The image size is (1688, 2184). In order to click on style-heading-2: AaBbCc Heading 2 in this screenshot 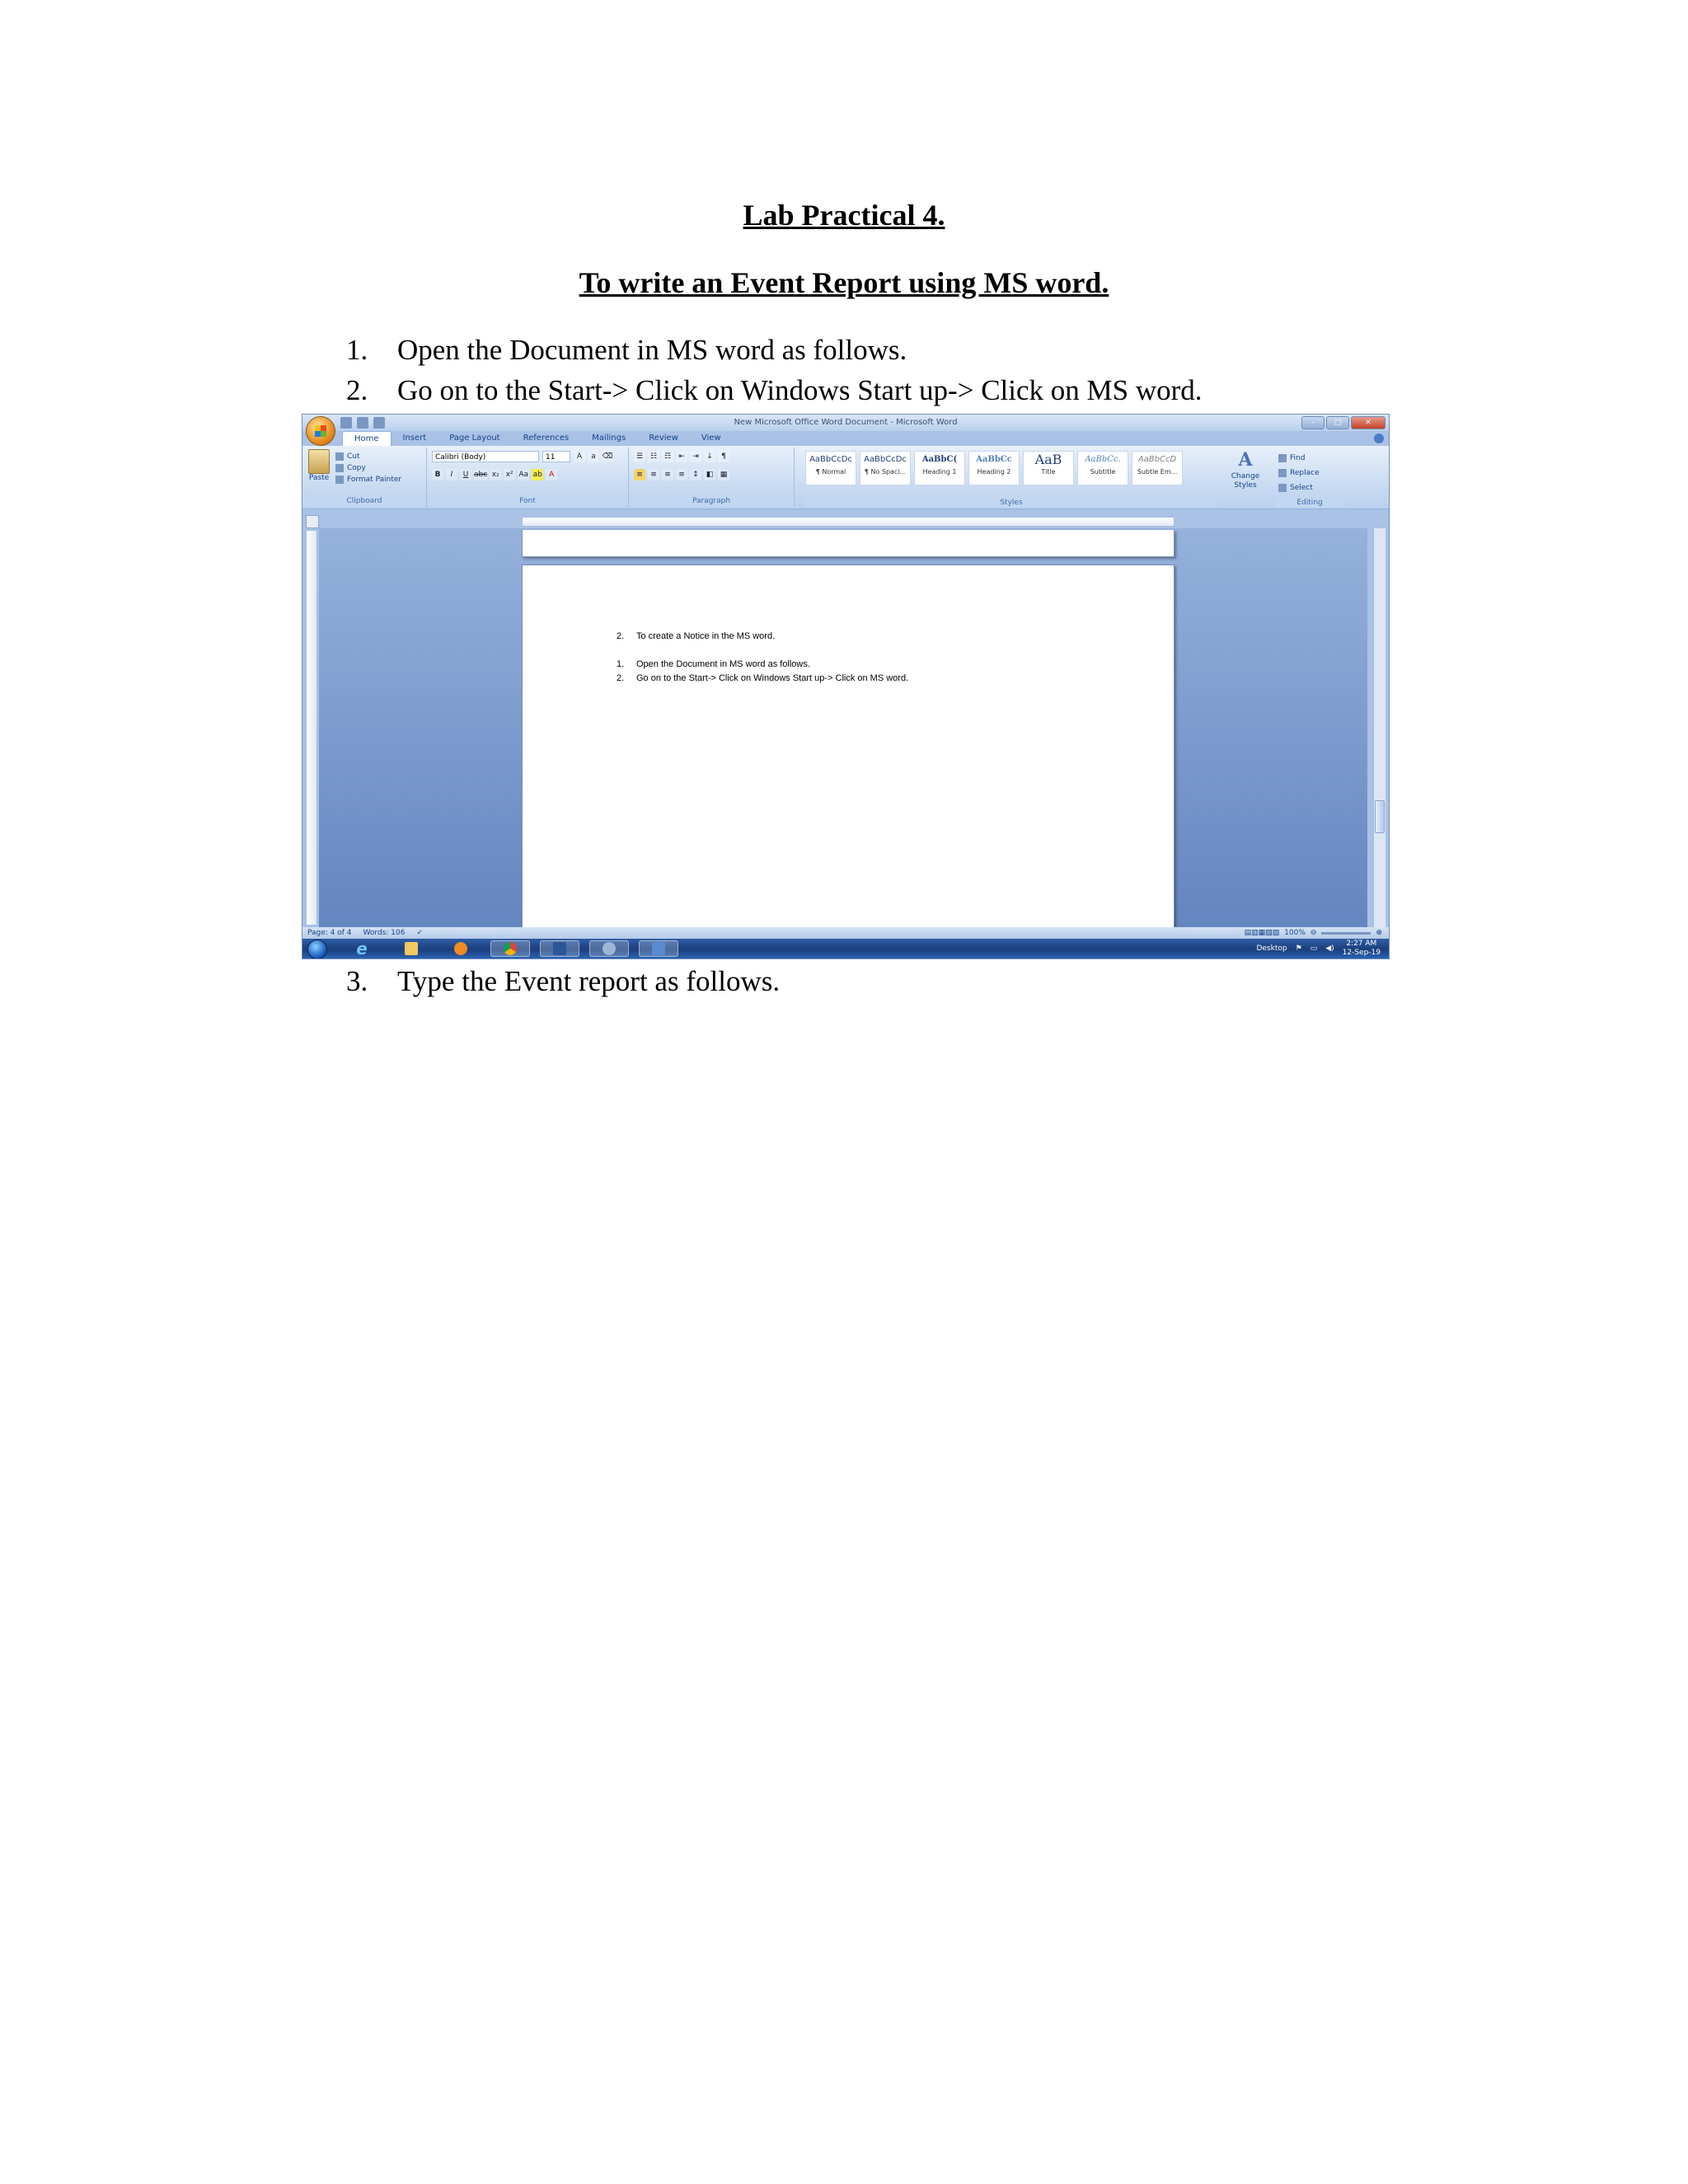, I will do `click(994, 468)`.